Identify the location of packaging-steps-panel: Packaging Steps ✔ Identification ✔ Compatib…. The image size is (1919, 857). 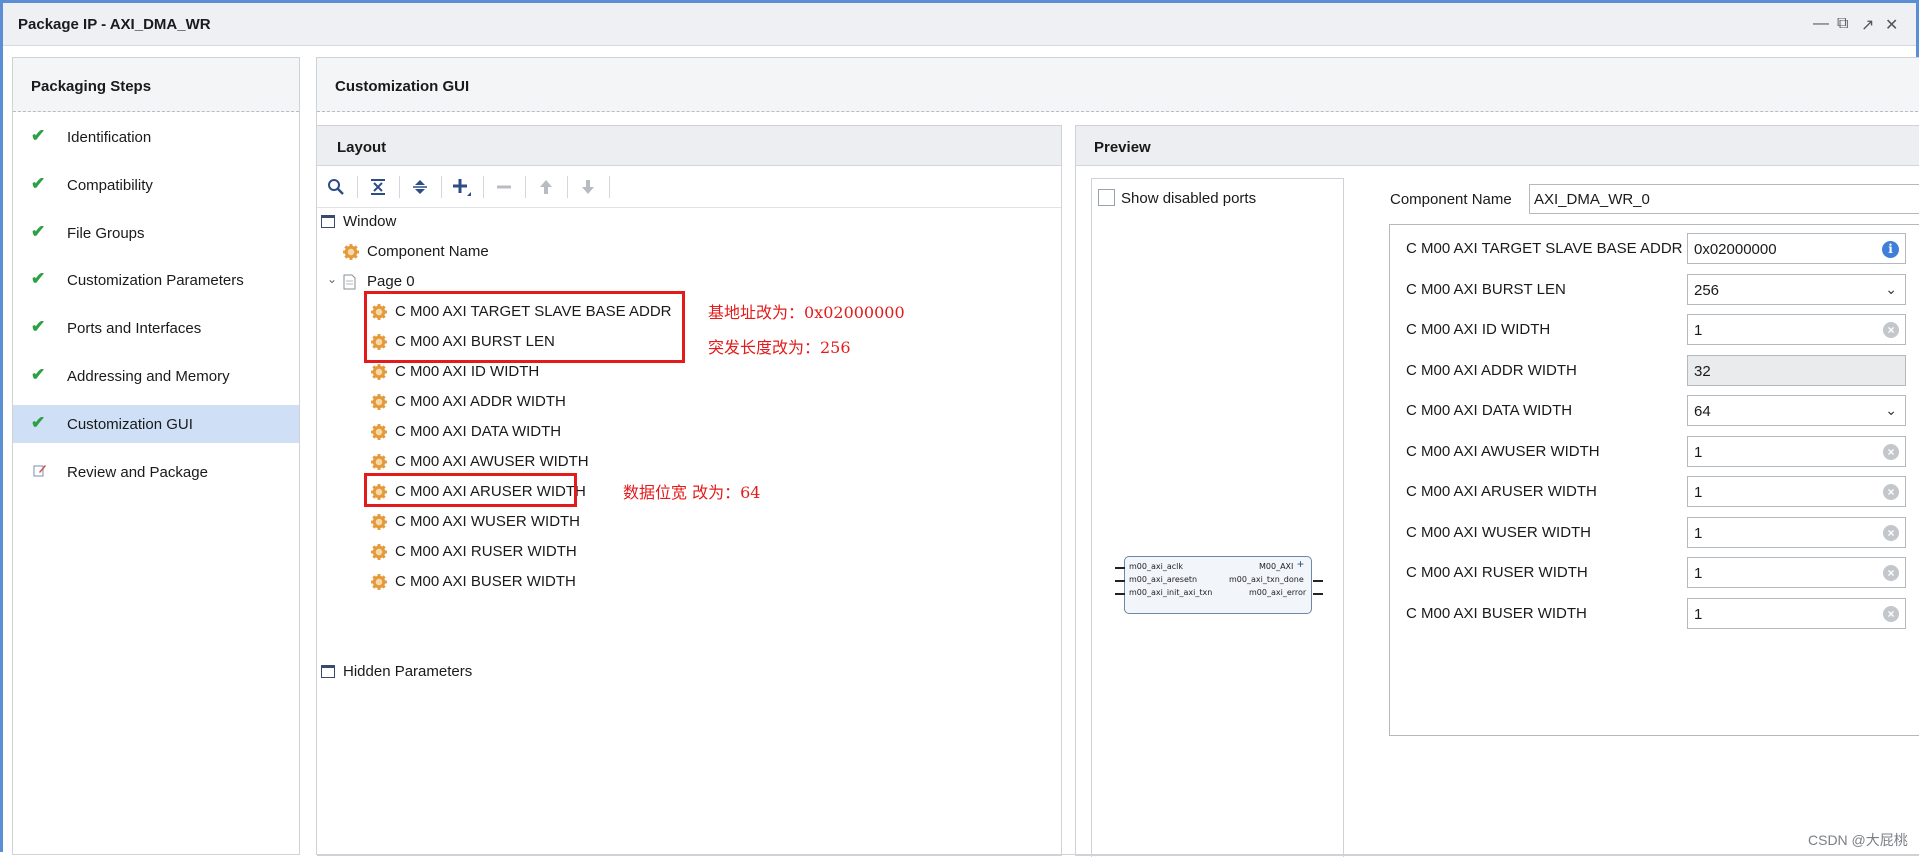
(156, 456).